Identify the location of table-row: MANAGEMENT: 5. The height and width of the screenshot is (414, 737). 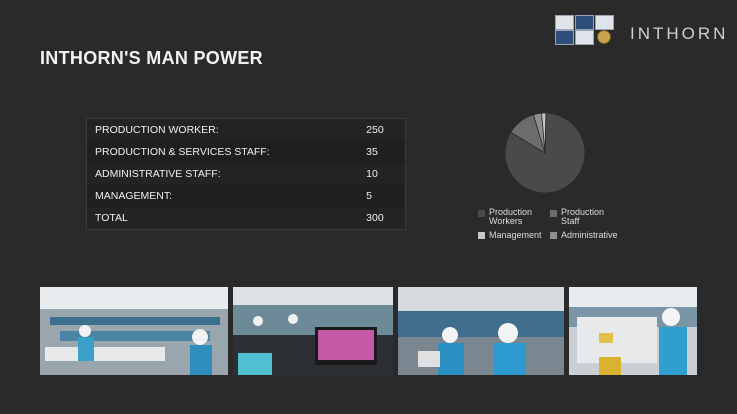
(246, 196).